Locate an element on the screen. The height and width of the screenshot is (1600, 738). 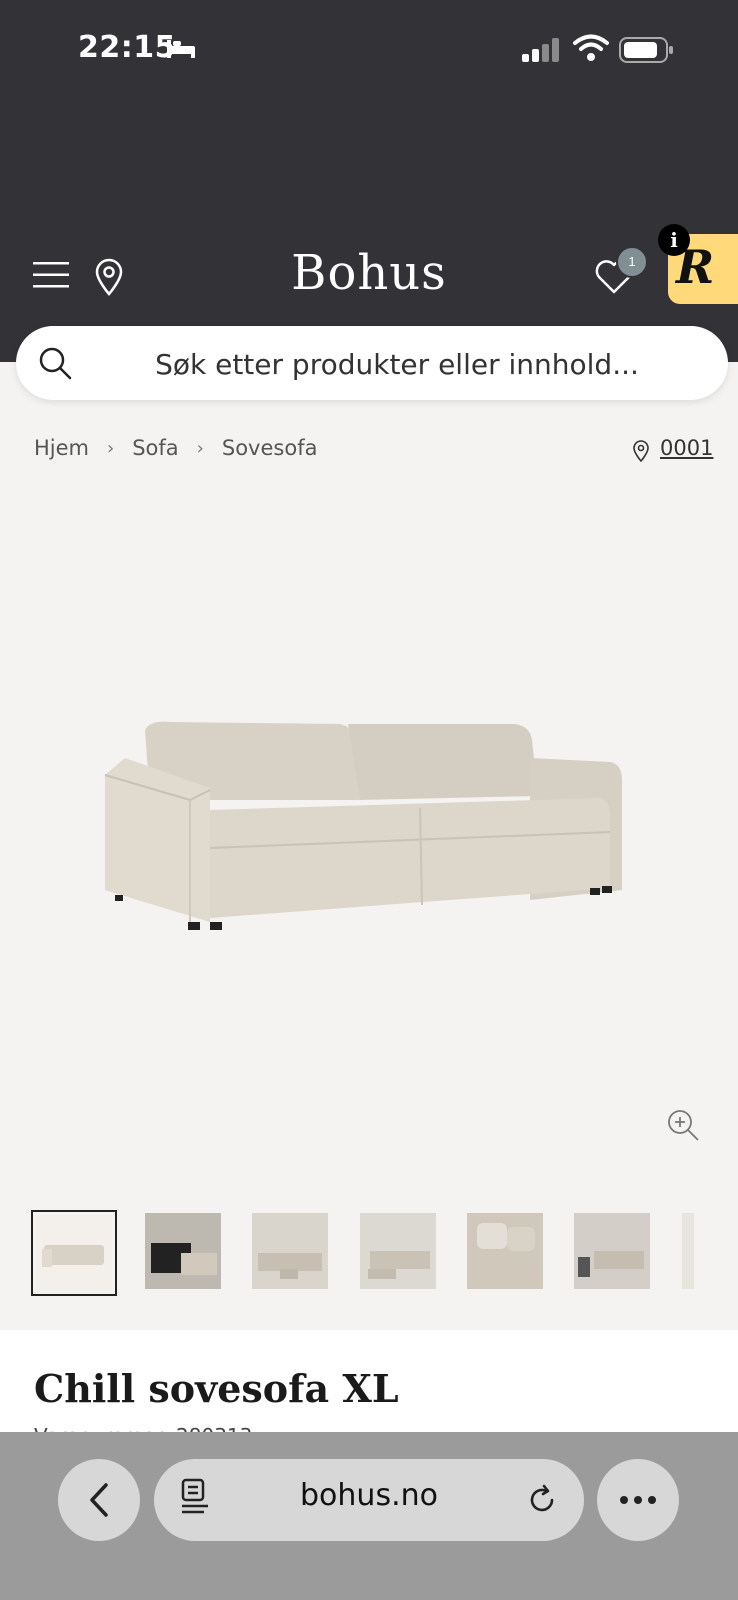
thumbnail-strip is located at coordinates (384, 1253).